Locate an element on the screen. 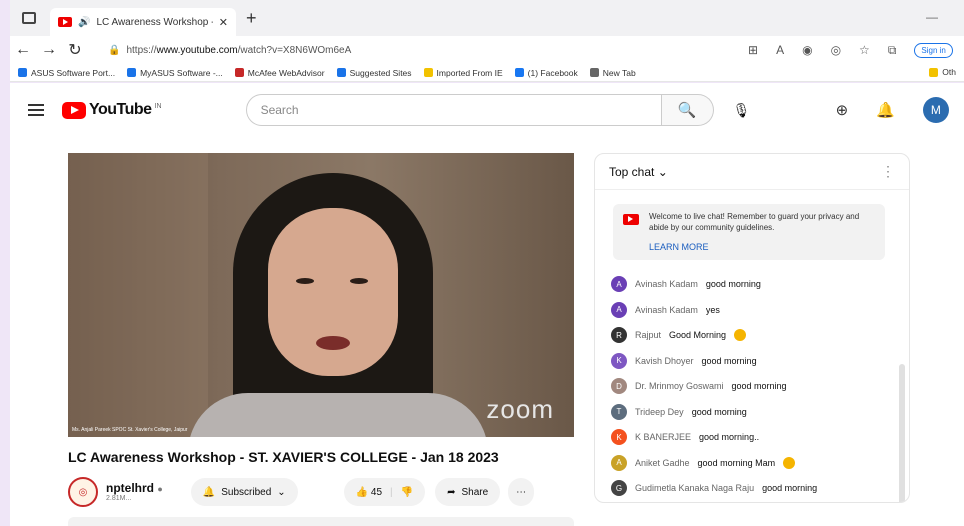  menu-icon is located at coordinates (36, 110).